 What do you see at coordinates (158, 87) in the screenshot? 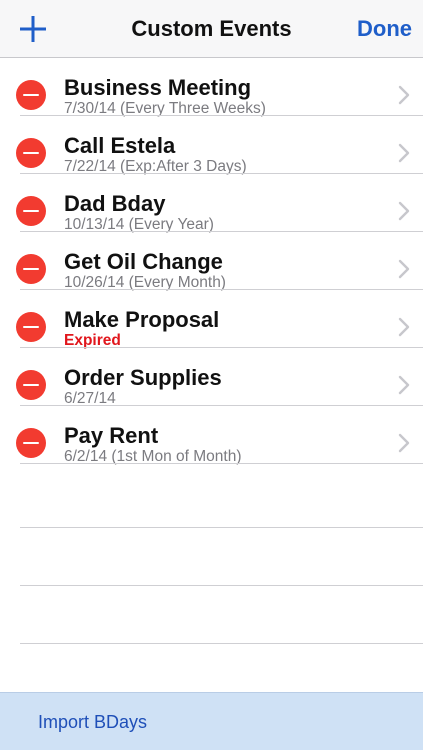
I see `event-title: Business Meeting` at bounding box center [158, 87].